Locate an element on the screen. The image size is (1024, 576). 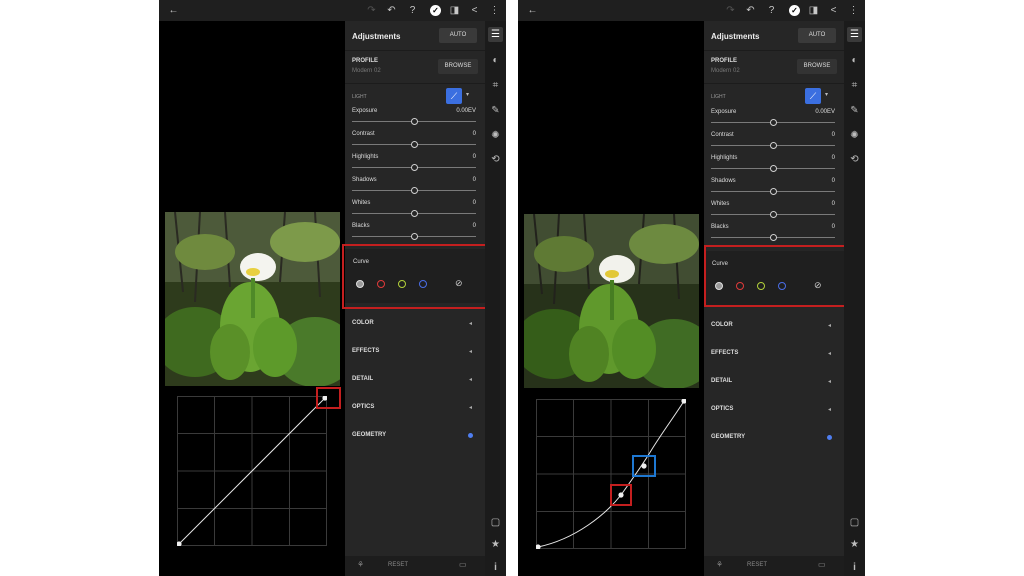
profile-value: Modern 02 is located at coordinates (366, 71).